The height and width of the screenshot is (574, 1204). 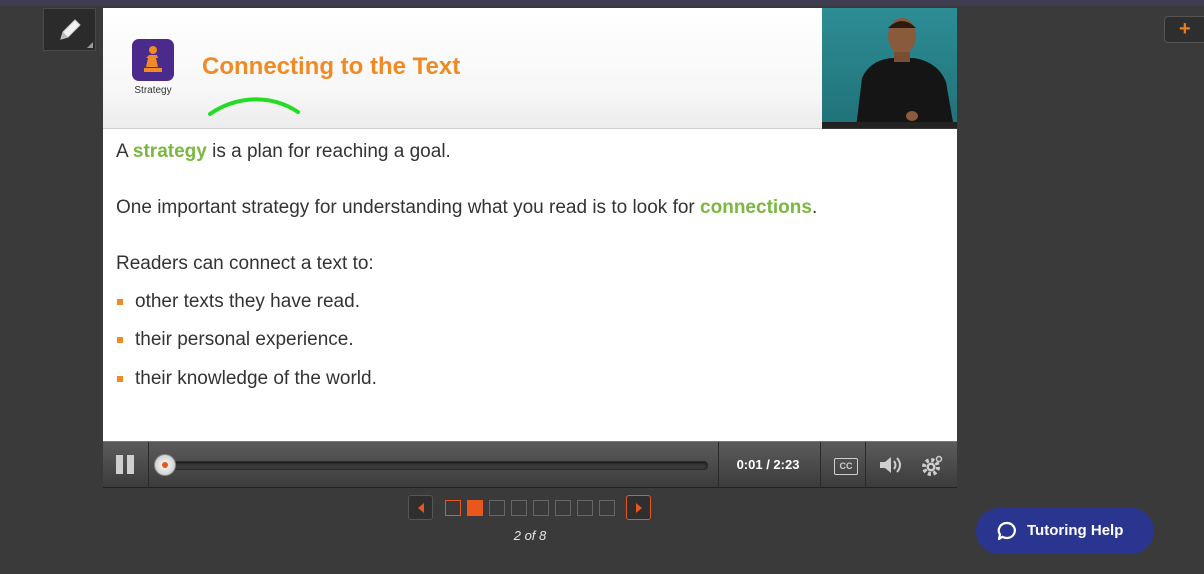 I want to click on tutoring-help-button: Tutoring Help, so click(x=1065, y=531).